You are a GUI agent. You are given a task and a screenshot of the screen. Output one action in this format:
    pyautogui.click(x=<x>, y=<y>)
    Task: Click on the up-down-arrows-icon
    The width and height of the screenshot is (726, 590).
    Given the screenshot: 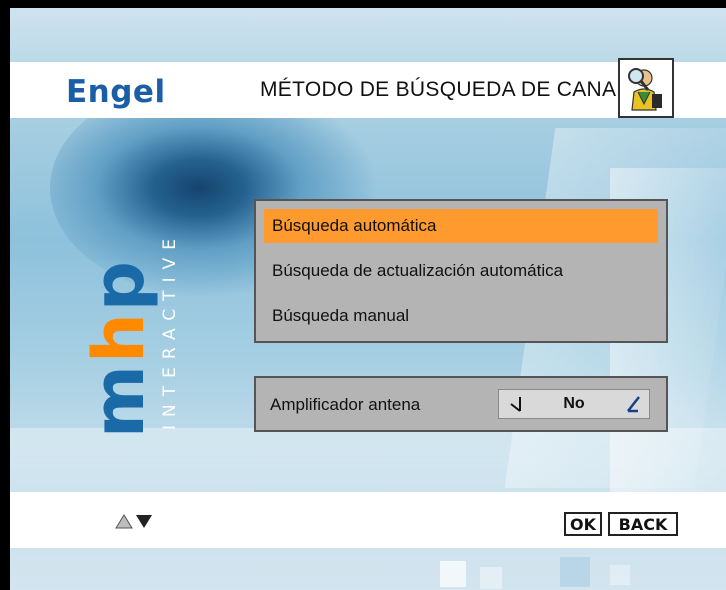 What is the action you would take?
    pyautogui.click(x=133, y=521)
    